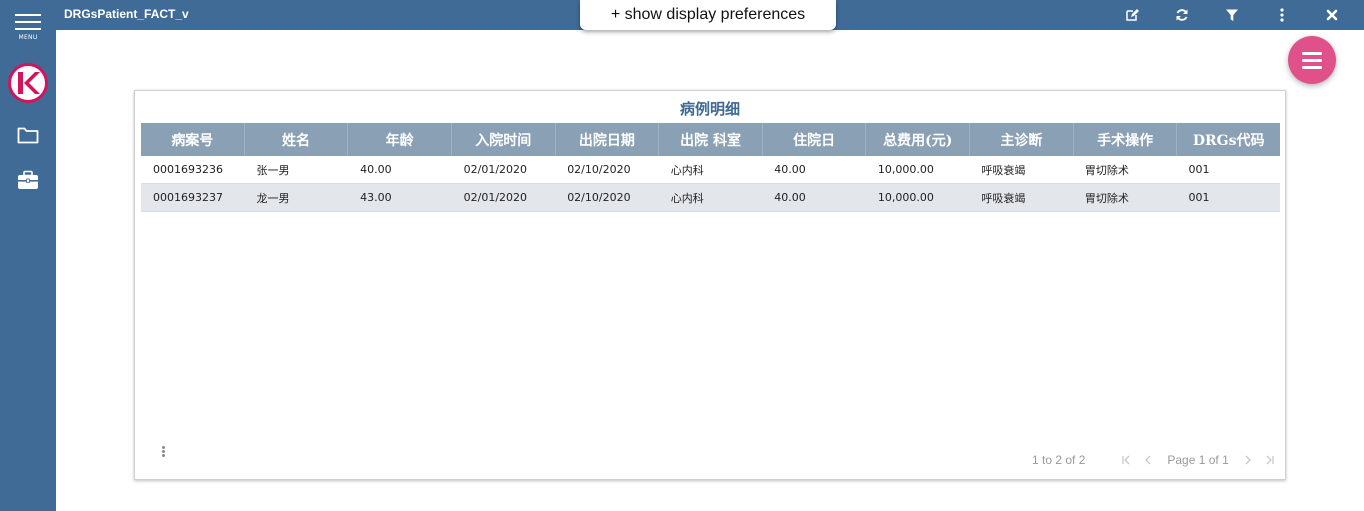 The height and width of the screenshot is (511, 1364). Describe the element at coordinates (1182, 15) in the screenshot. I see `refresh-icon` at that location.